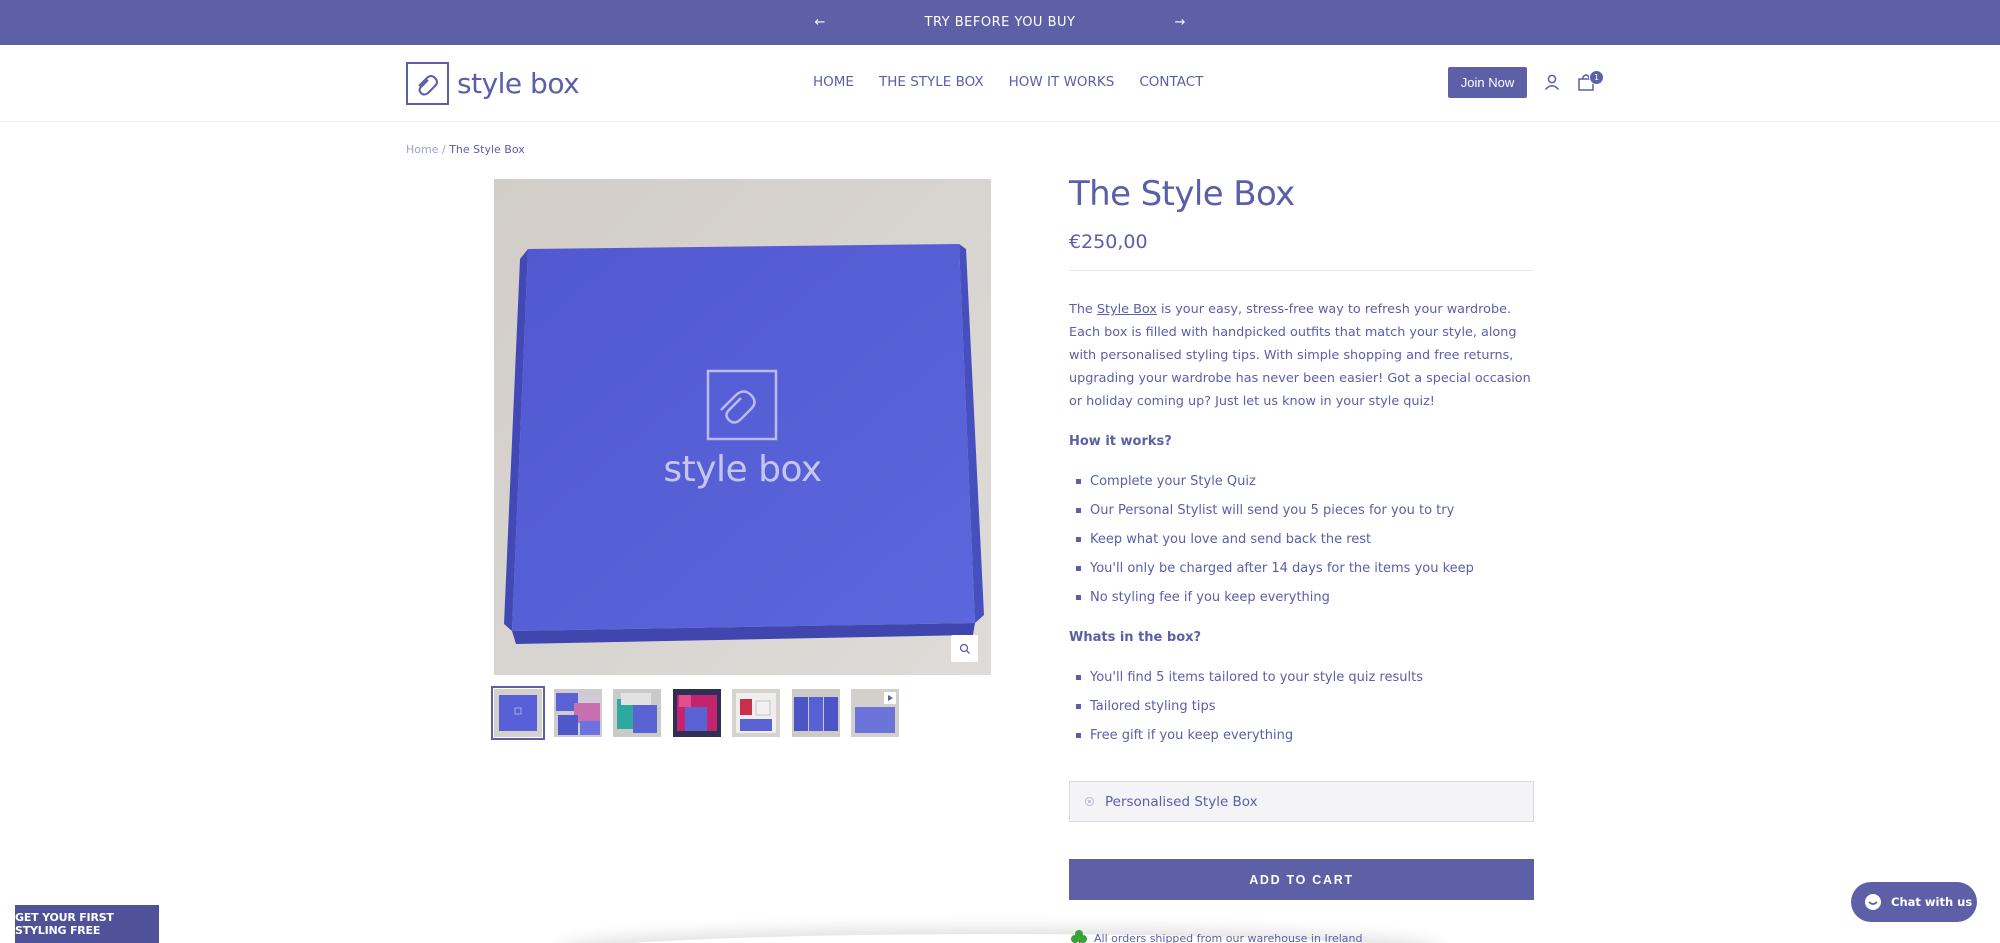 This screenshot has height=943, width=2000. What do you see at coordinates (833, 82) in the screenshot?
I see `nav-item-home: HOME` at bounding box center [833, 82].